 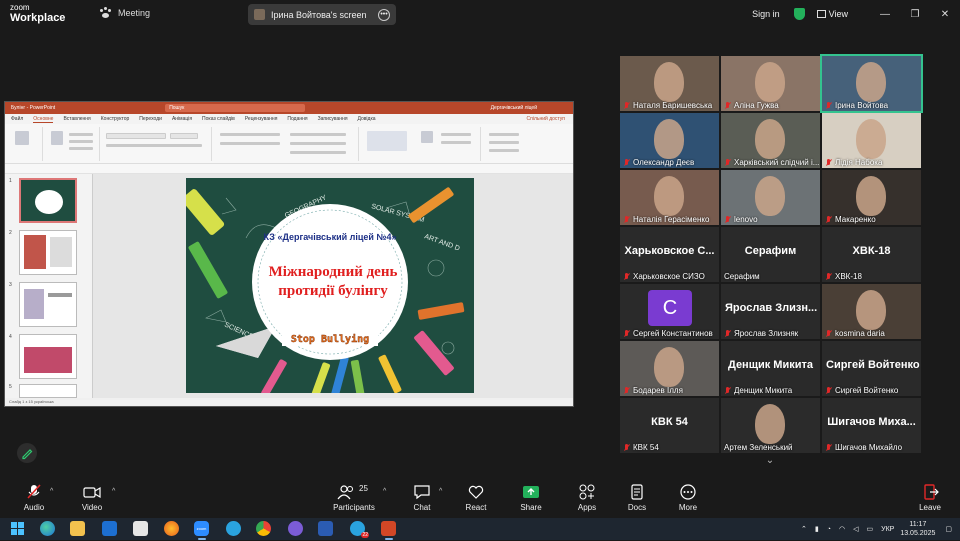 I want to click on share-button: Share, so click(x=531, y=498).